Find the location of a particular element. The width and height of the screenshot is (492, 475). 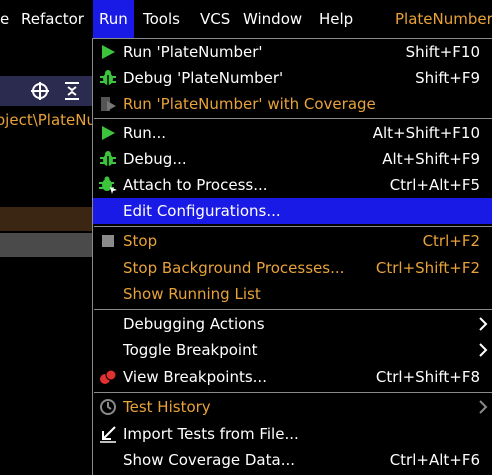

breakpoints-icon is located at coordinates (108, 377).